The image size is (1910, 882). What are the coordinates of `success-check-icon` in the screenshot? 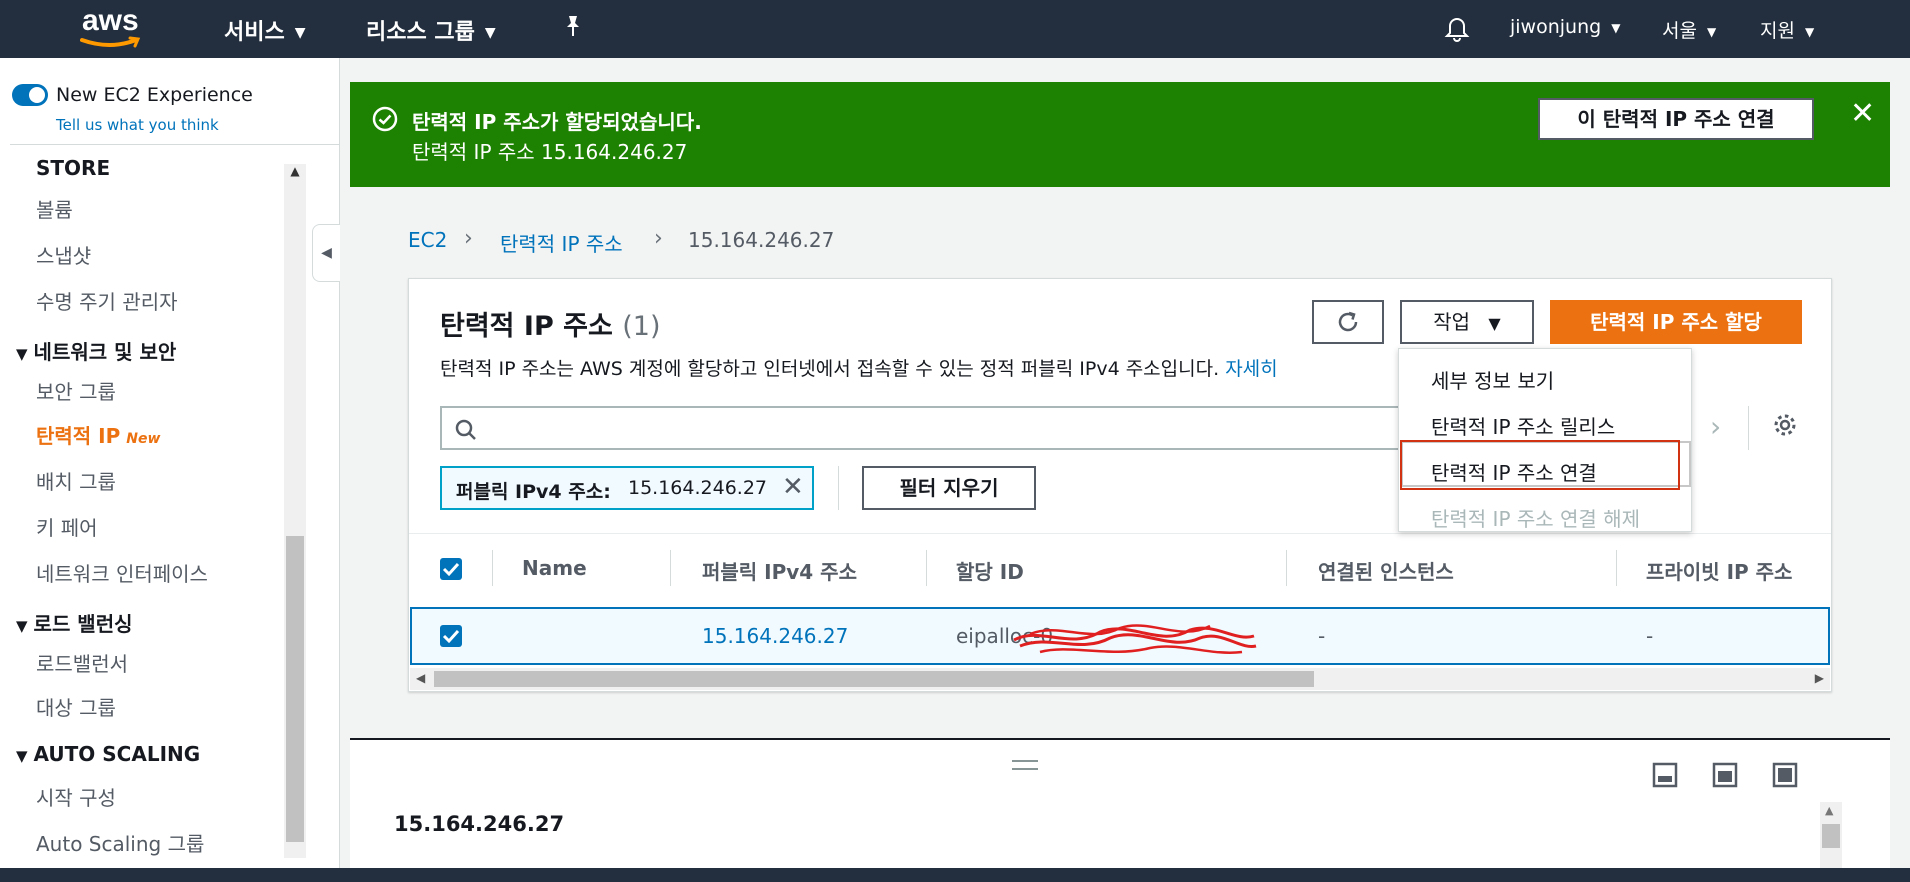 It's located at (385, 119).